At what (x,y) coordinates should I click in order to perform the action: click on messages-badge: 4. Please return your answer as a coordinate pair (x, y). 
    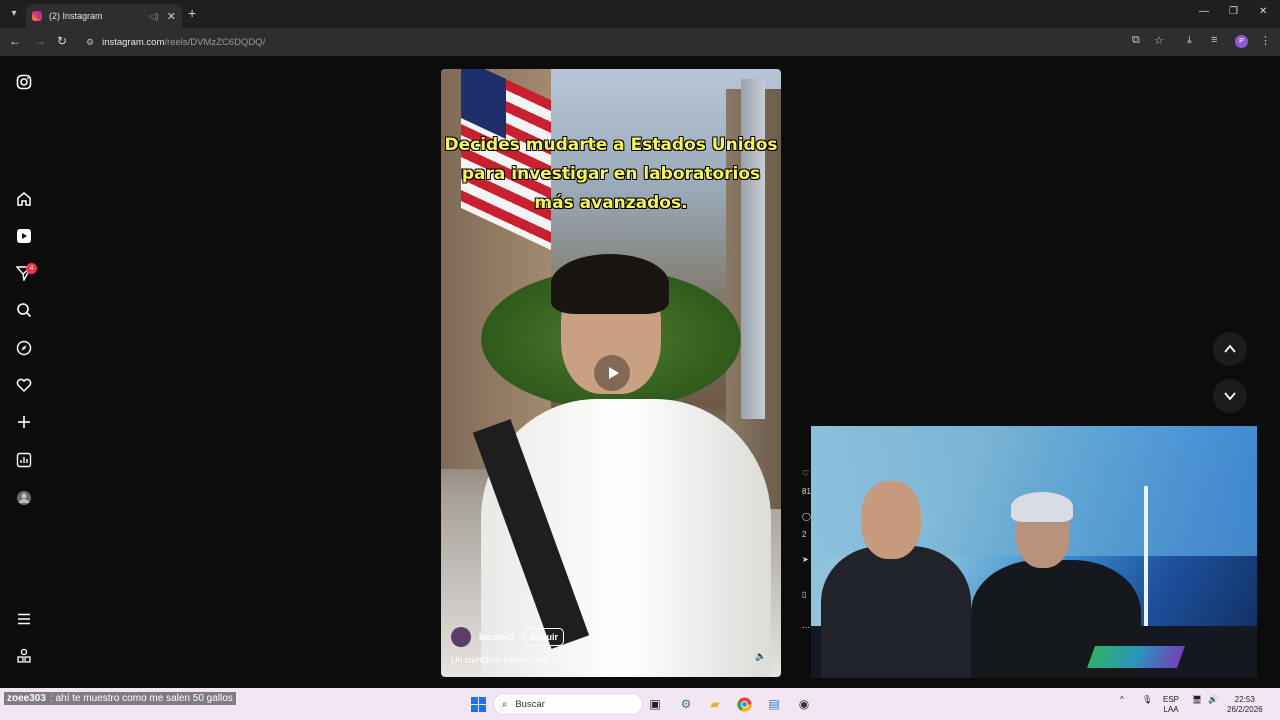
    Looking at the image, I should click on (31, 268).